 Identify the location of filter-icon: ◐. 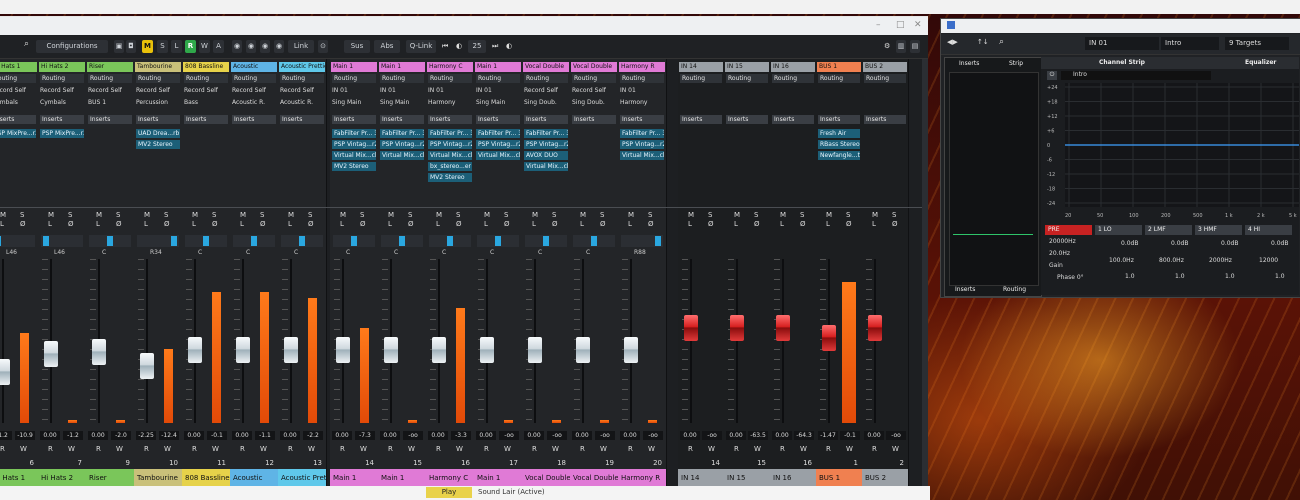
(509, 46).